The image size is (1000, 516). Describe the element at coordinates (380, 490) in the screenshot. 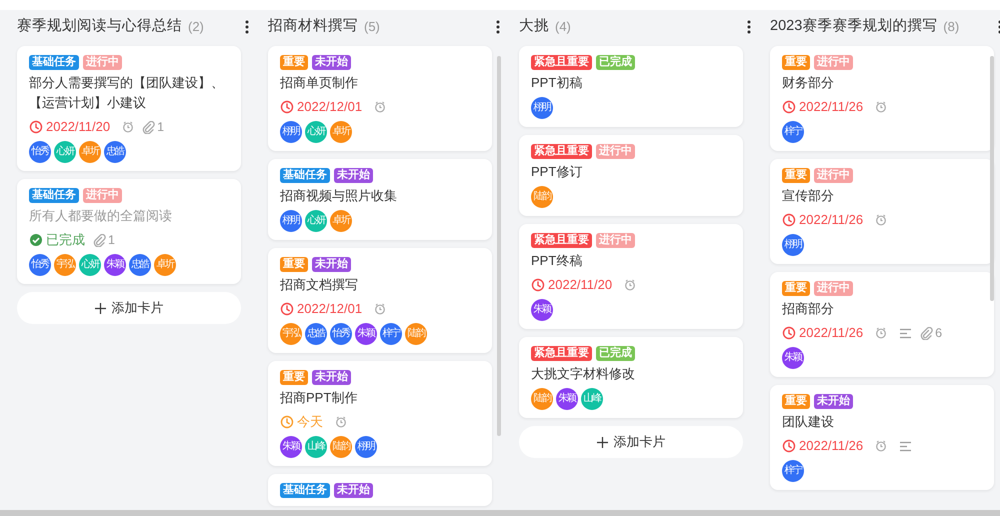

I see `task-card: 基础任务 未开始` at that location.